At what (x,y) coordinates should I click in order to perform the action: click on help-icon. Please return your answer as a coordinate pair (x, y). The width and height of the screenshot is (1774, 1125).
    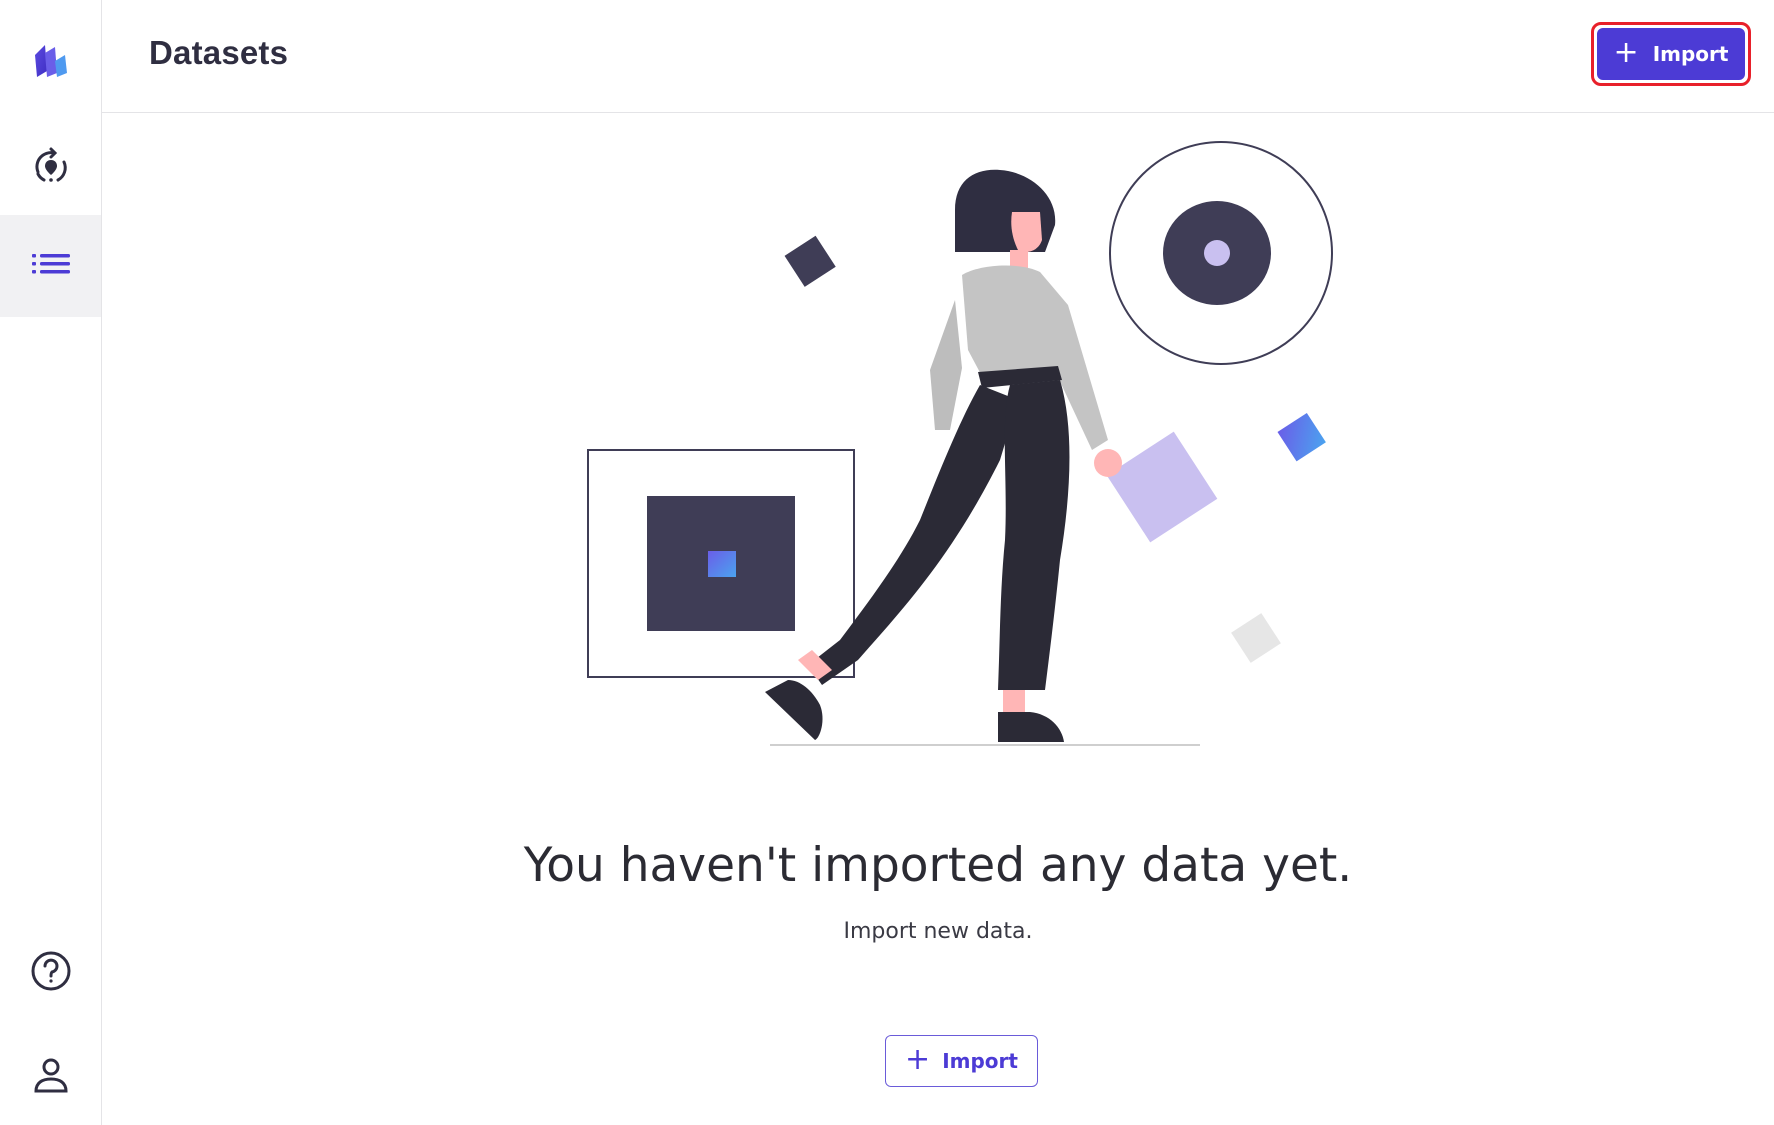
    Looking at the image, I should click on (50, 971).